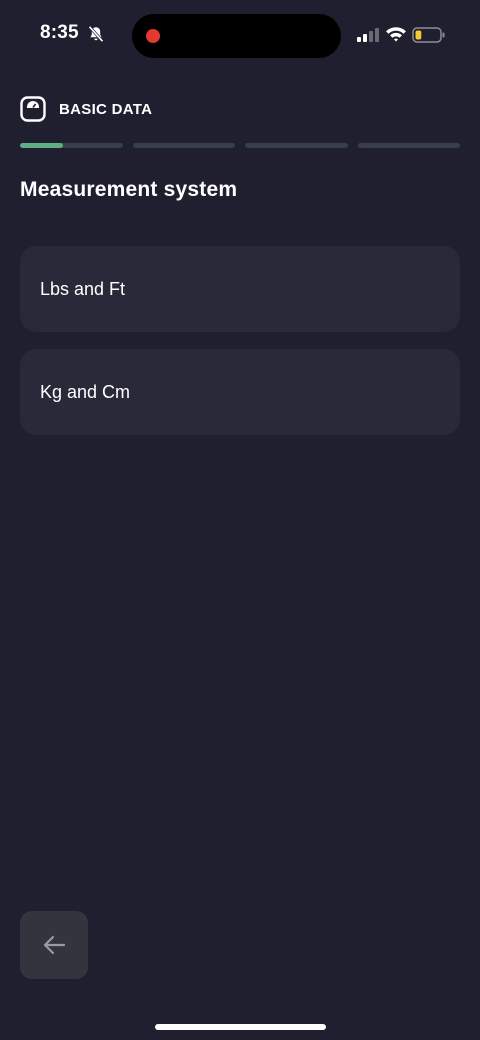 This screenshot has height=1040, width=480. I want to click on wifi-icon, so click(396, 34).